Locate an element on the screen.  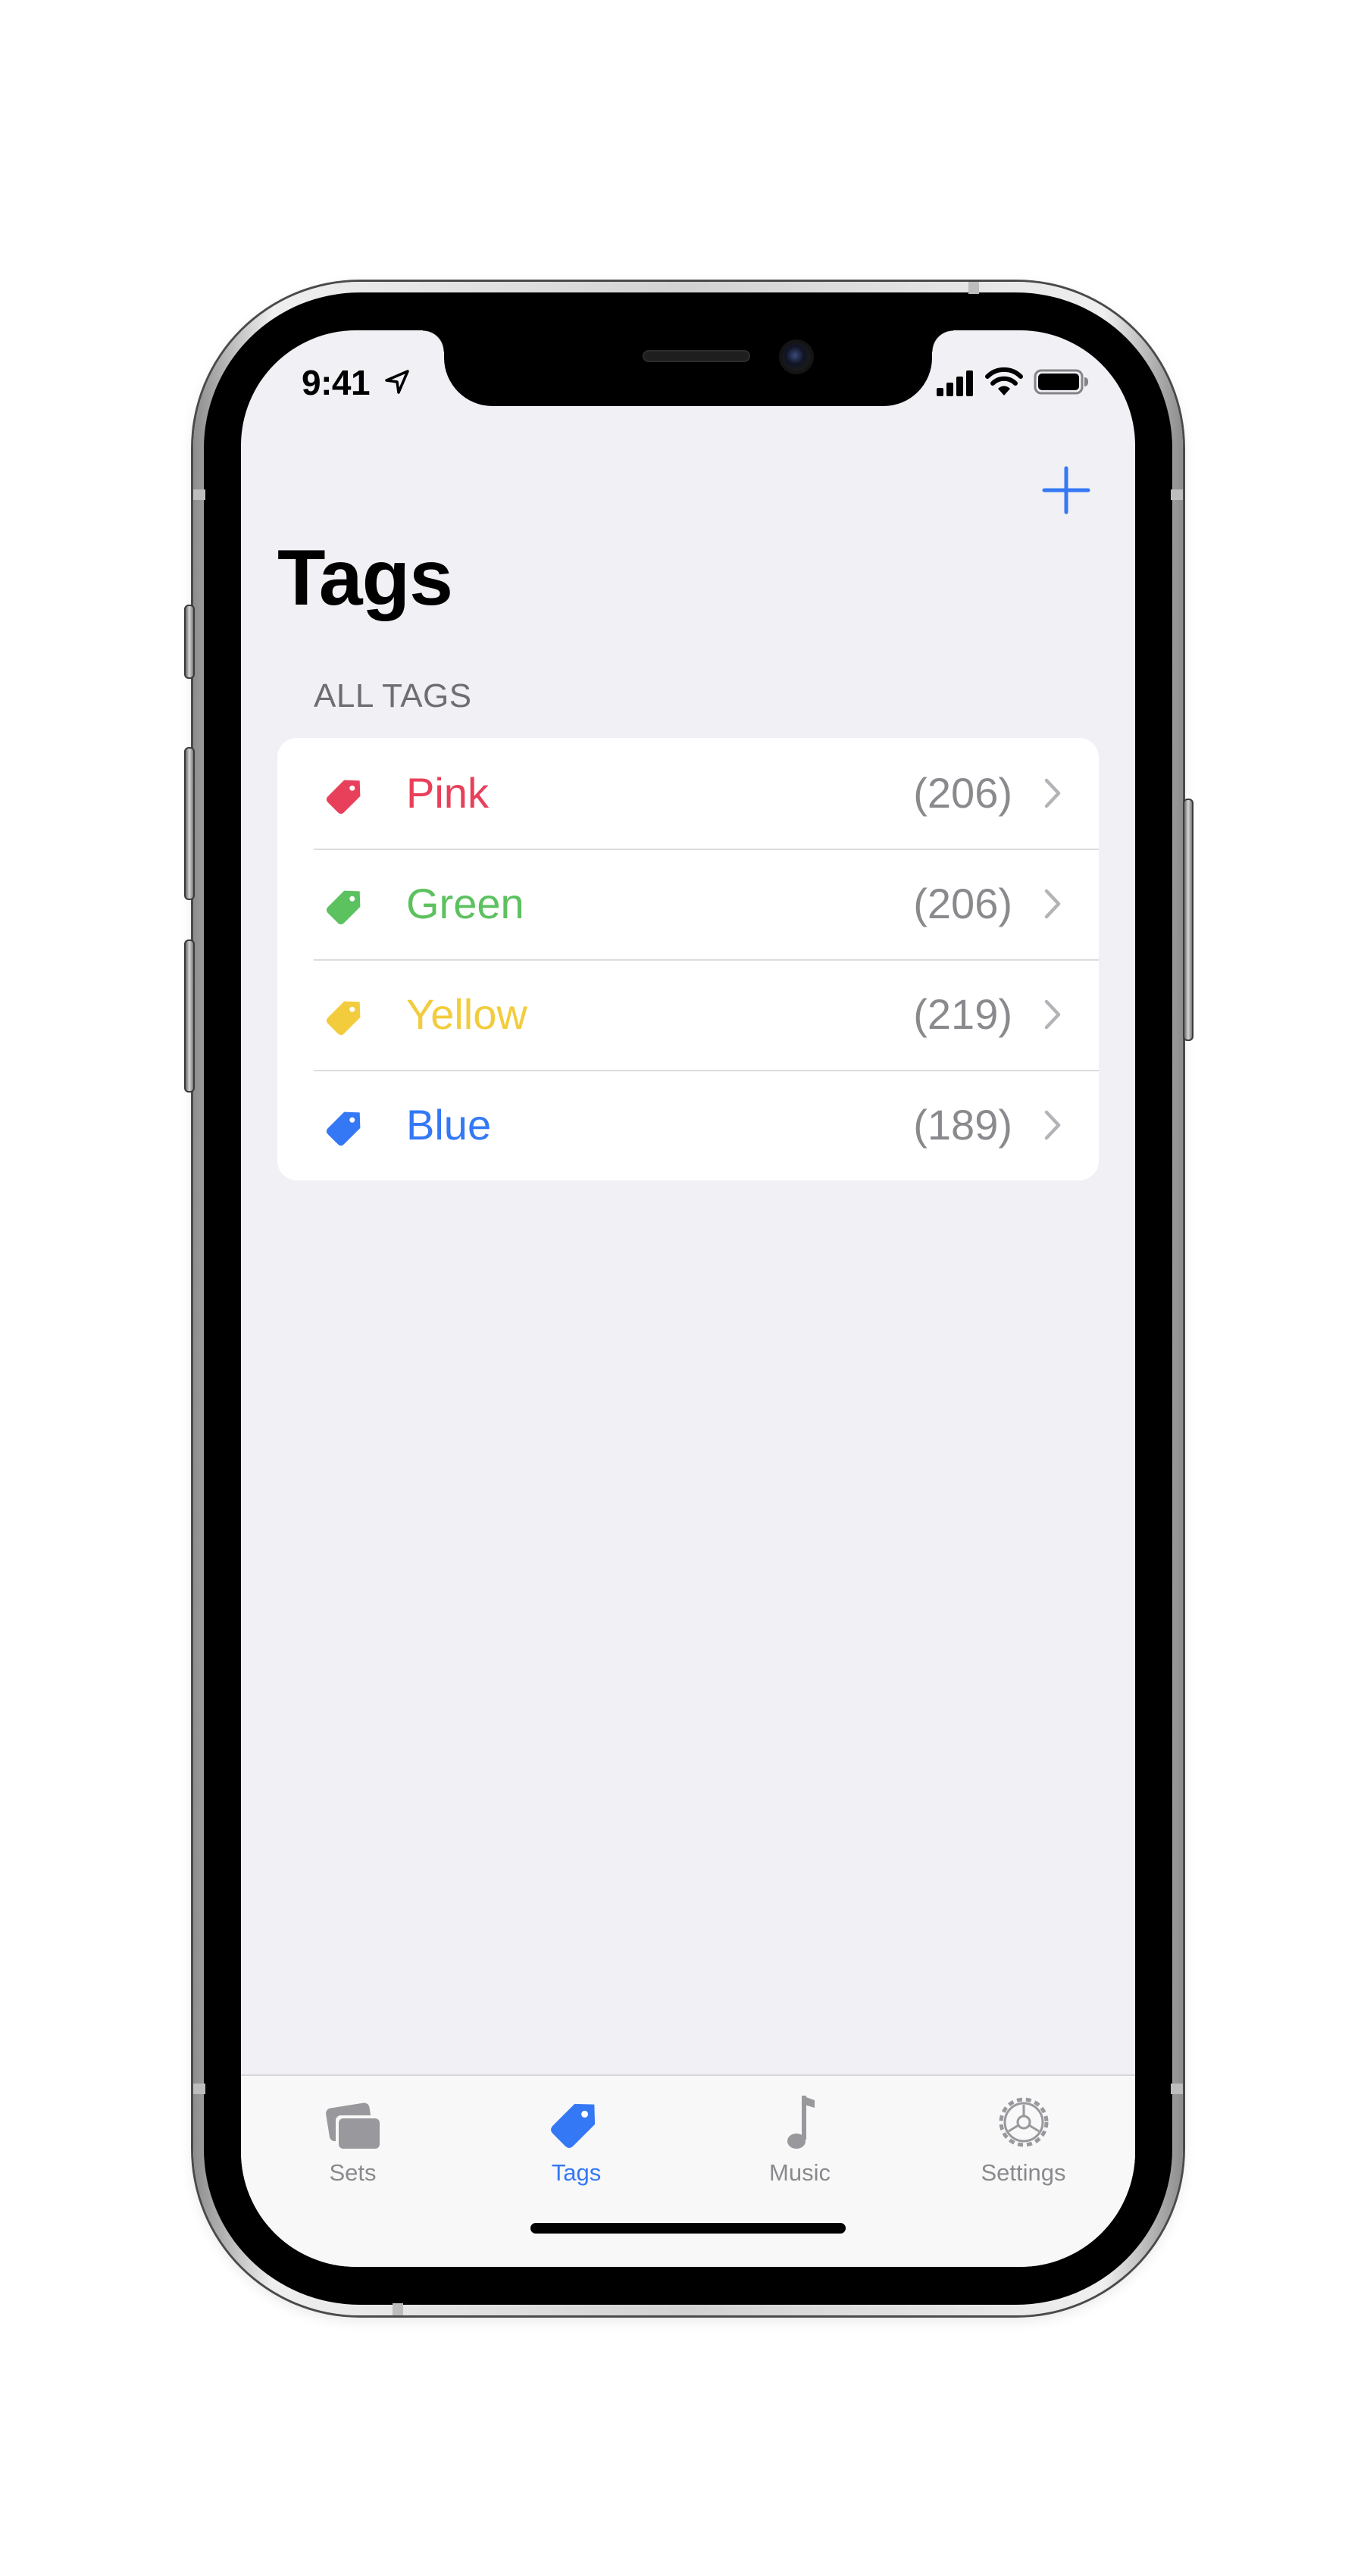
tab-settings: Settings is located at coordinates (1023, 2140).